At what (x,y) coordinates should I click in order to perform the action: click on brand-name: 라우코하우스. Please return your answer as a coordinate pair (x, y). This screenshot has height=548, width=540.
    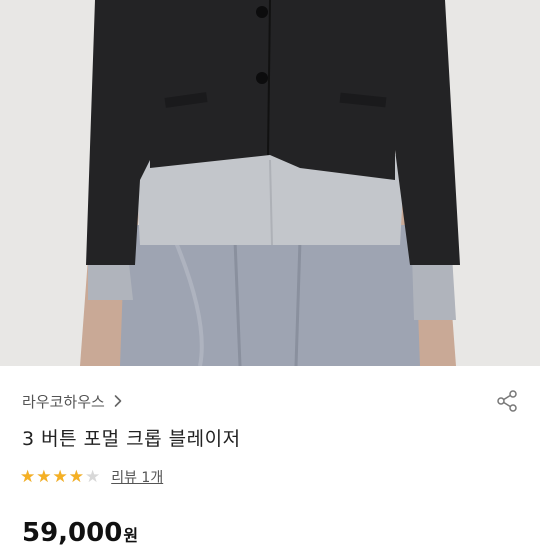
    Looking at the image, I should click on (63, 401).